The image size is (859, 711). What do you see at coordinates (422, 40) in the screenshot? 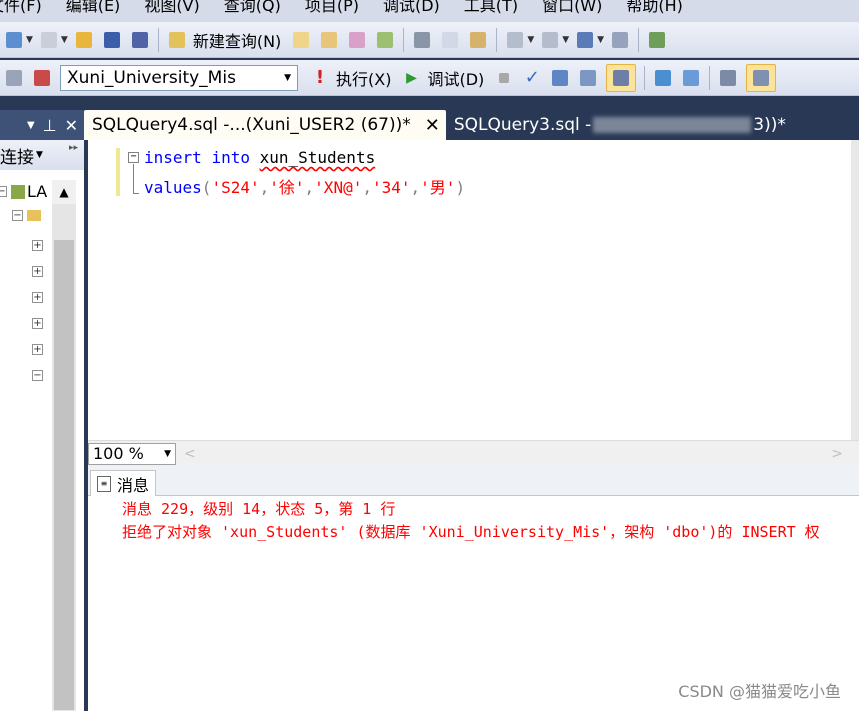
I see `cut-icon` at bounding box center [422, 40].